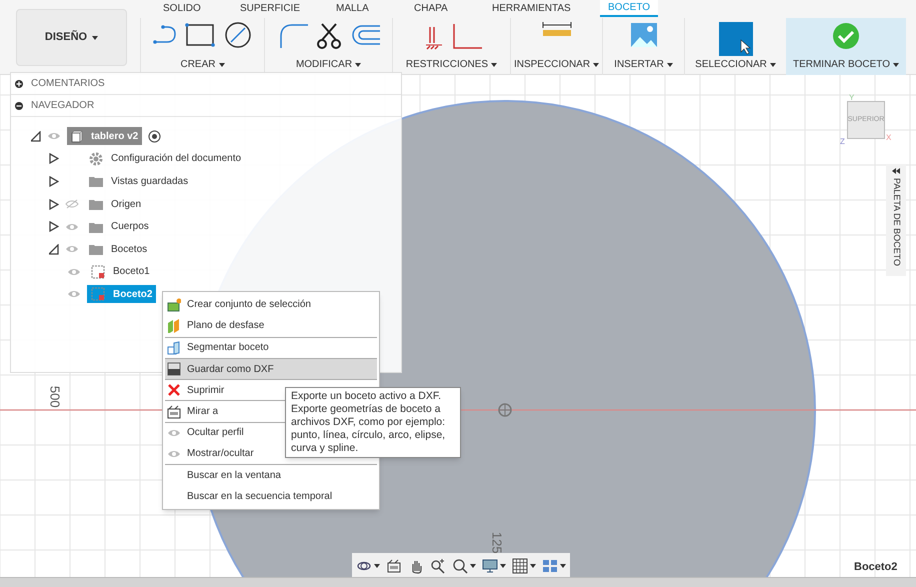 This screenshot has height=587, width=916. Describe the element at coordinates (520, 566) in the screenshot. I see `grid-icon` at that location.